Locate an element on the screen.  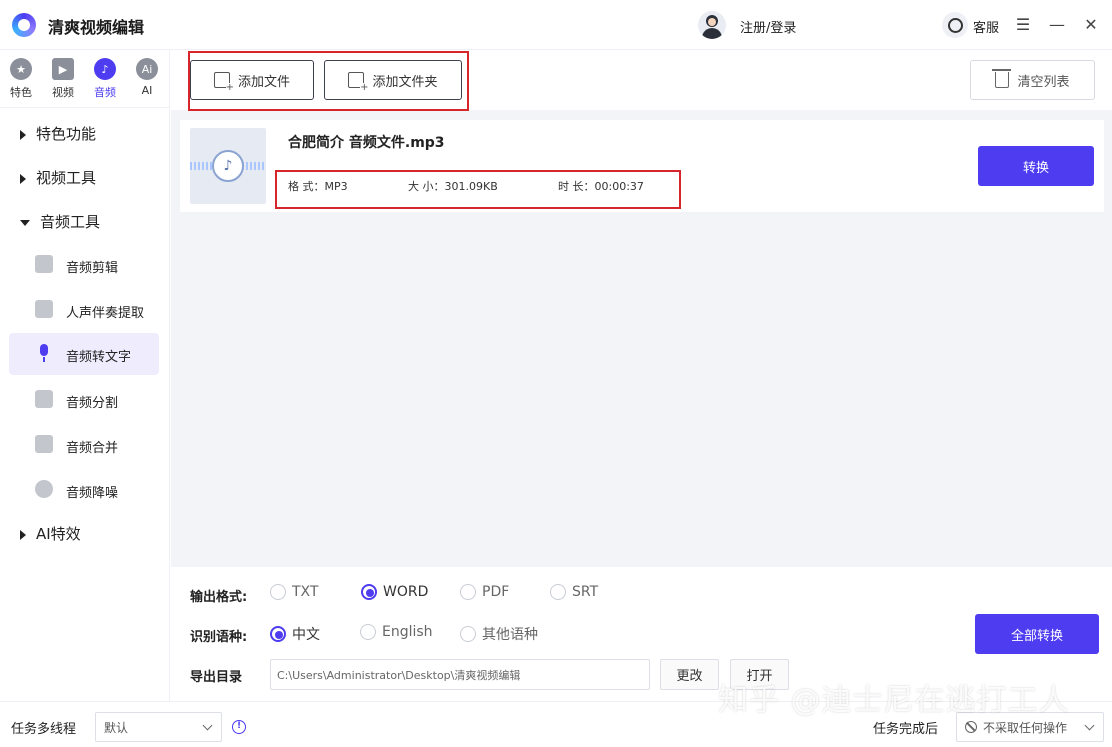
language-option-chinese: 中文 is located at coordinates (295, 634).